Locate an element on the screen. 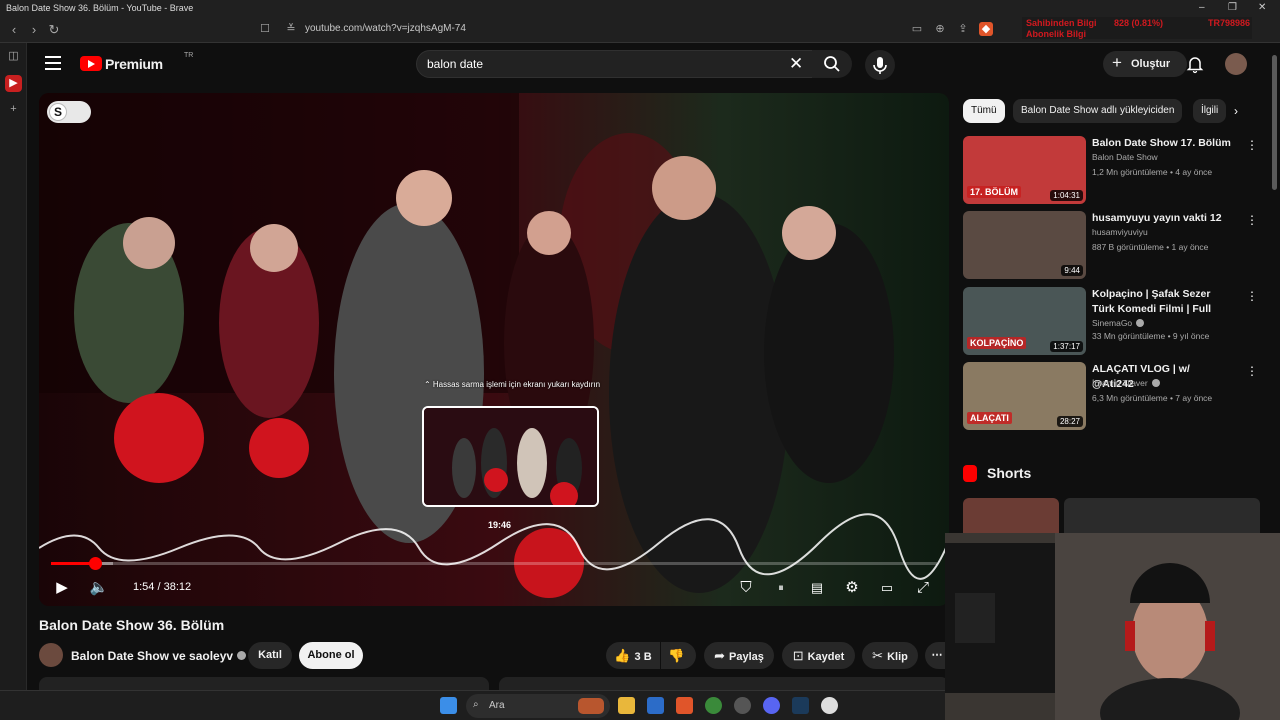 The height and width of the screenshot is (720, 1280). fullscreen-icon: ⤢ is located at coordinates (923, 588).